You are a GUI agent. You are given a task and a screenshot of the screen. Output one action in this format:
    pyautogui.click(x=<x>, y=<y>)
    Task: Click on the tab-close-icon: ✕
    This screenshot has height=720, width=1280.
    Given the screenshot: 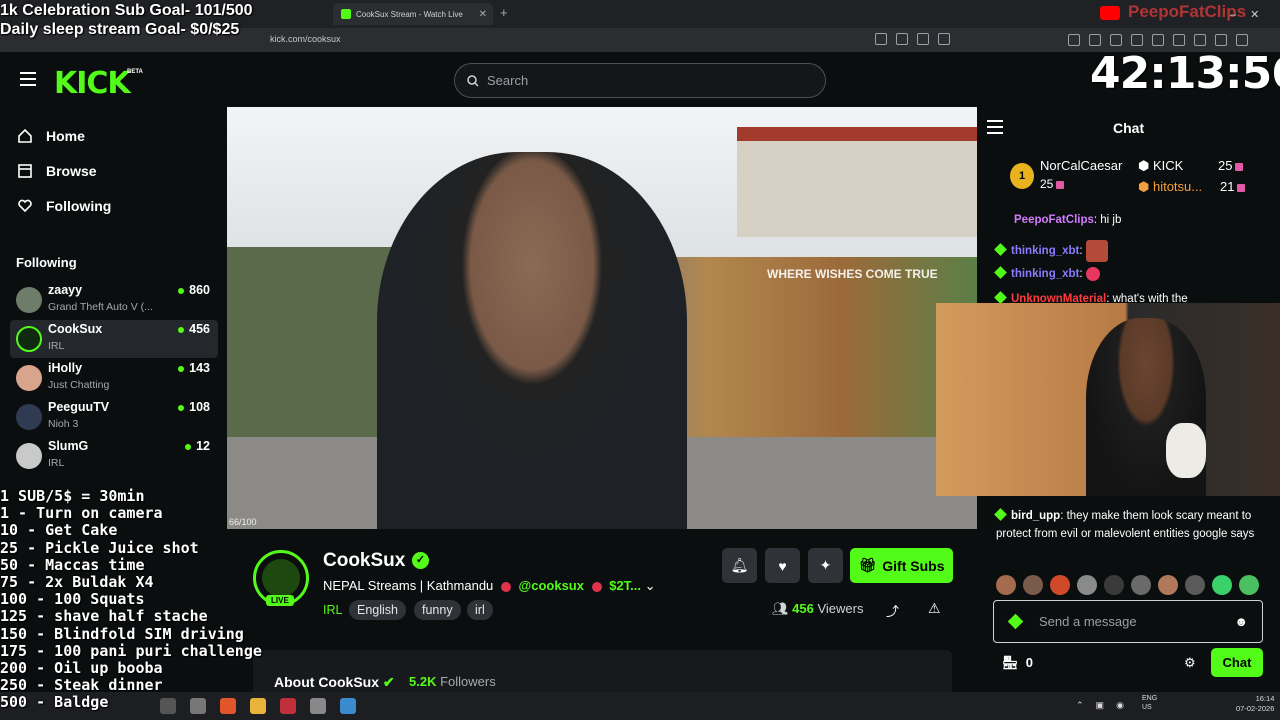 What is the action you would take?
    pyautogui.click(x=483, y=14)
    